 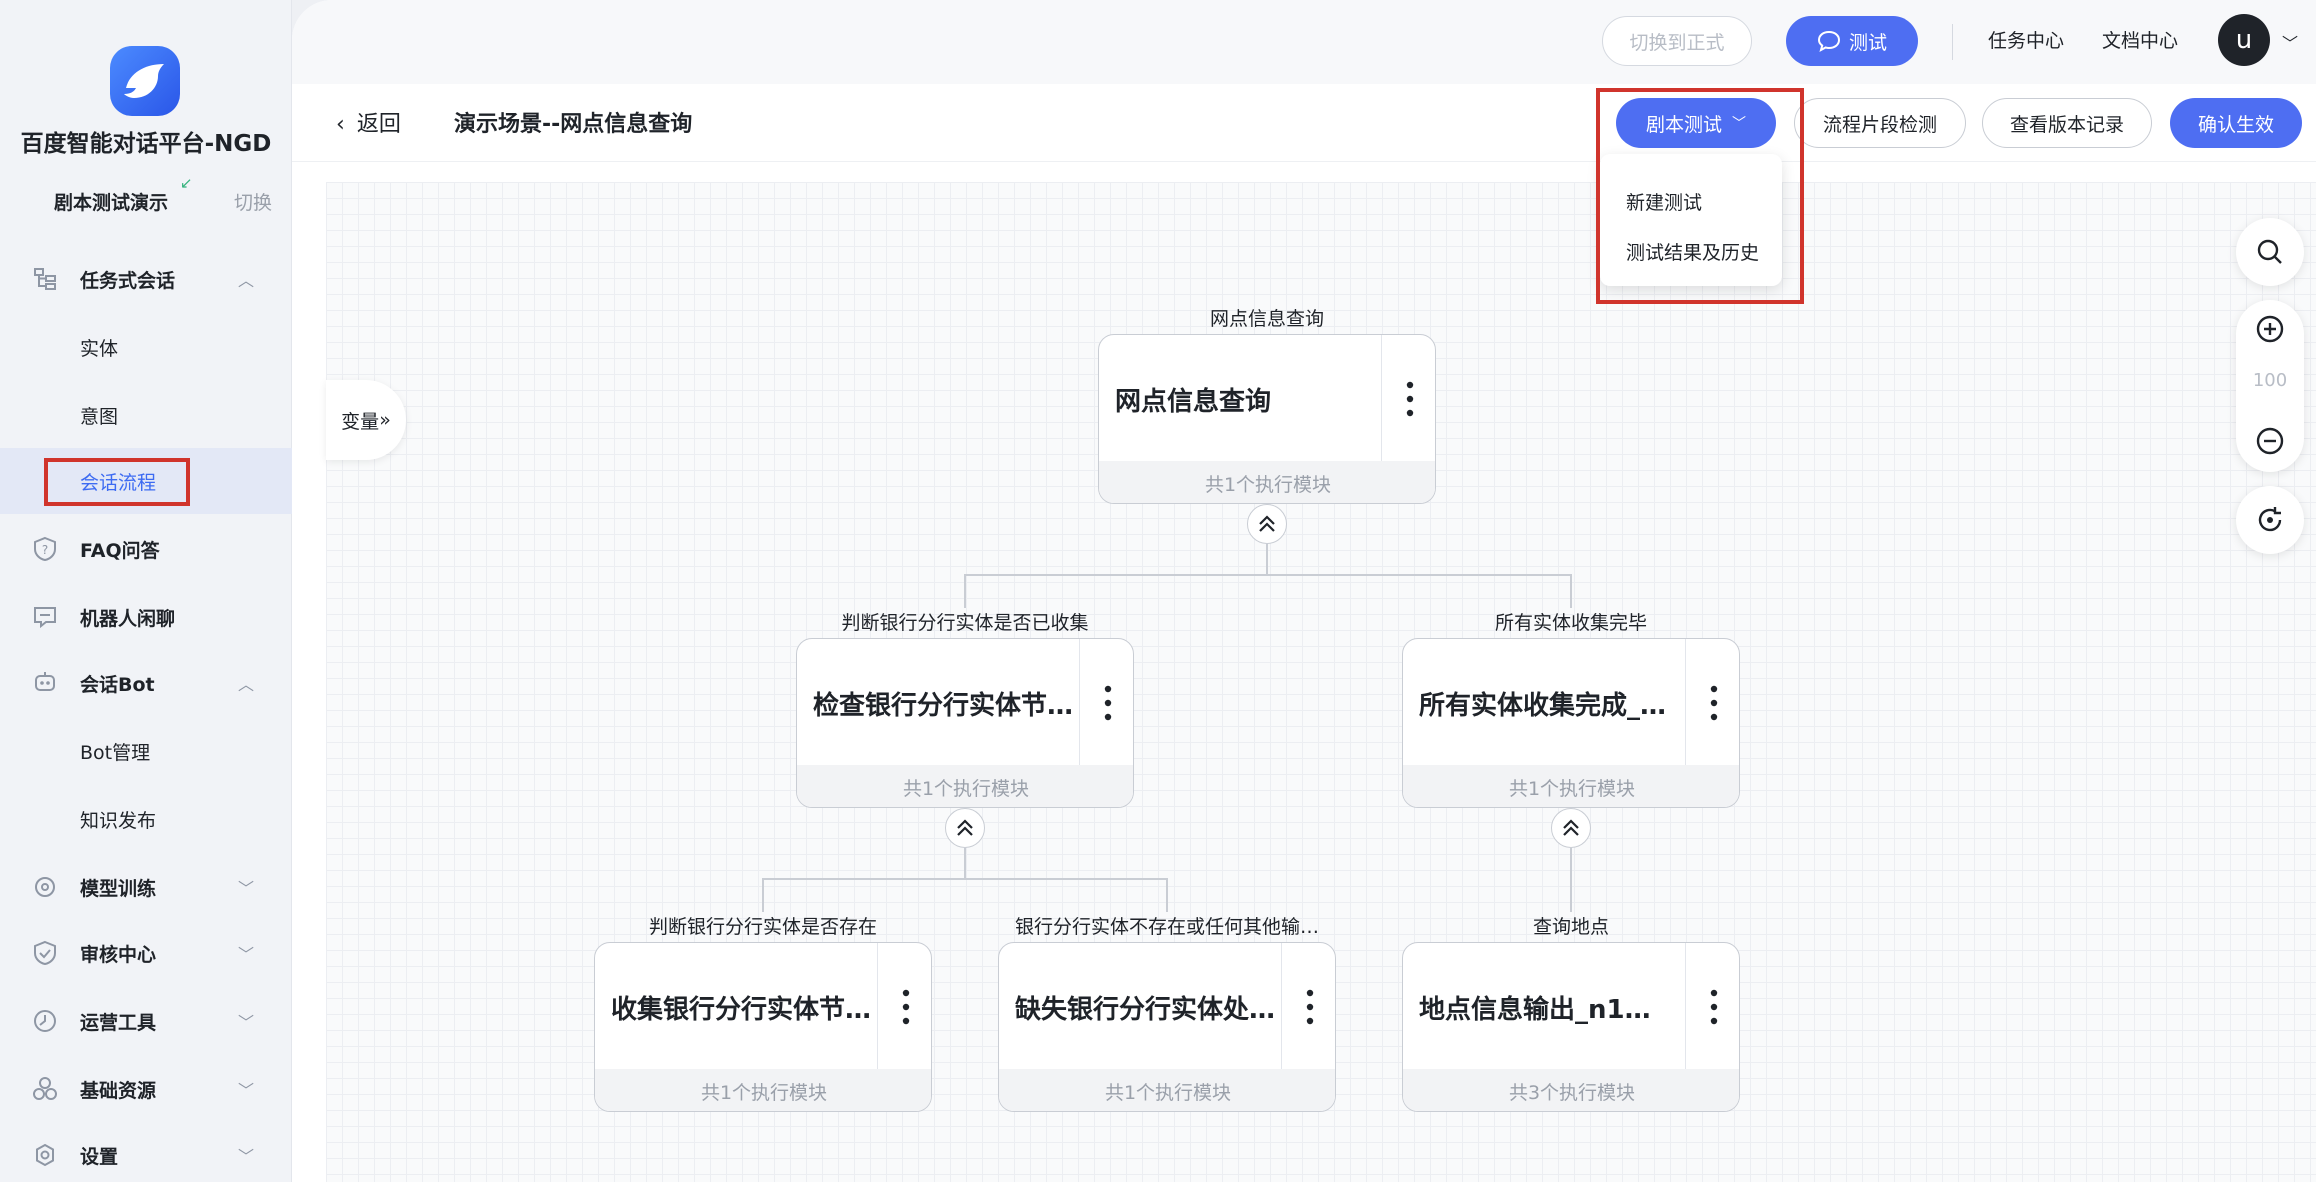 I want to click on flow-node-location-output: 地点信息输出_n1… 共3个执行模块, so click(x=1571, y=1027).